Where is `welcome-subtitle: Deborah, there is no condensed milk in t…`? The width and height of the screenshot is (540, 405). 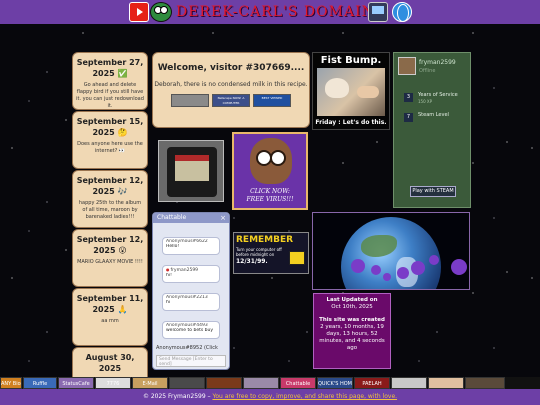
welcome-subtitle: Deborah, there is no condensed milk in t… is located at coordinates (231, 84).